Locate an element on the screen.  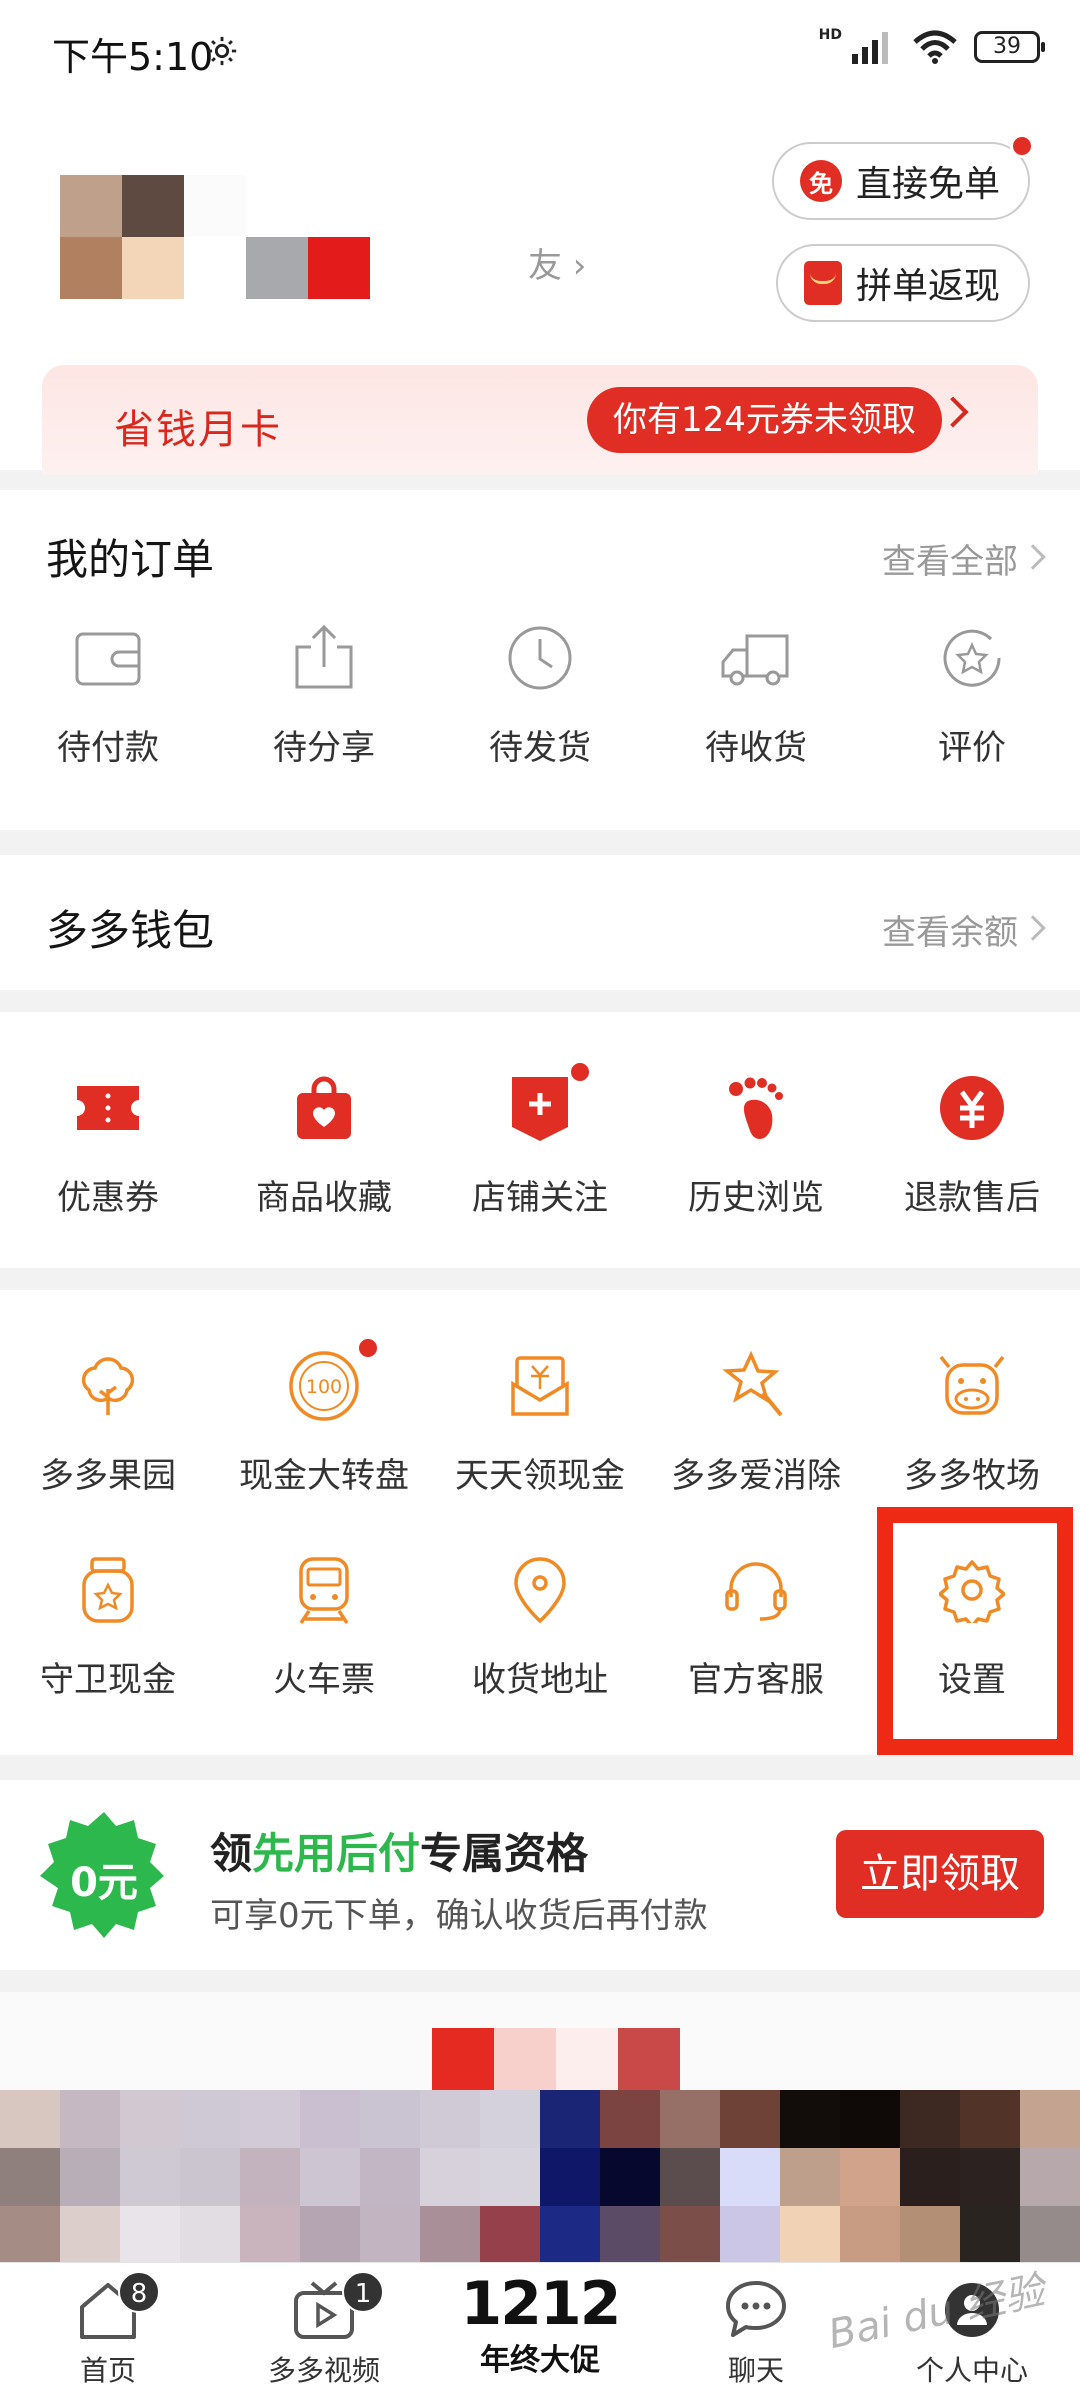
service-label: 商品收藏 is located at coordinates (324, 1198).